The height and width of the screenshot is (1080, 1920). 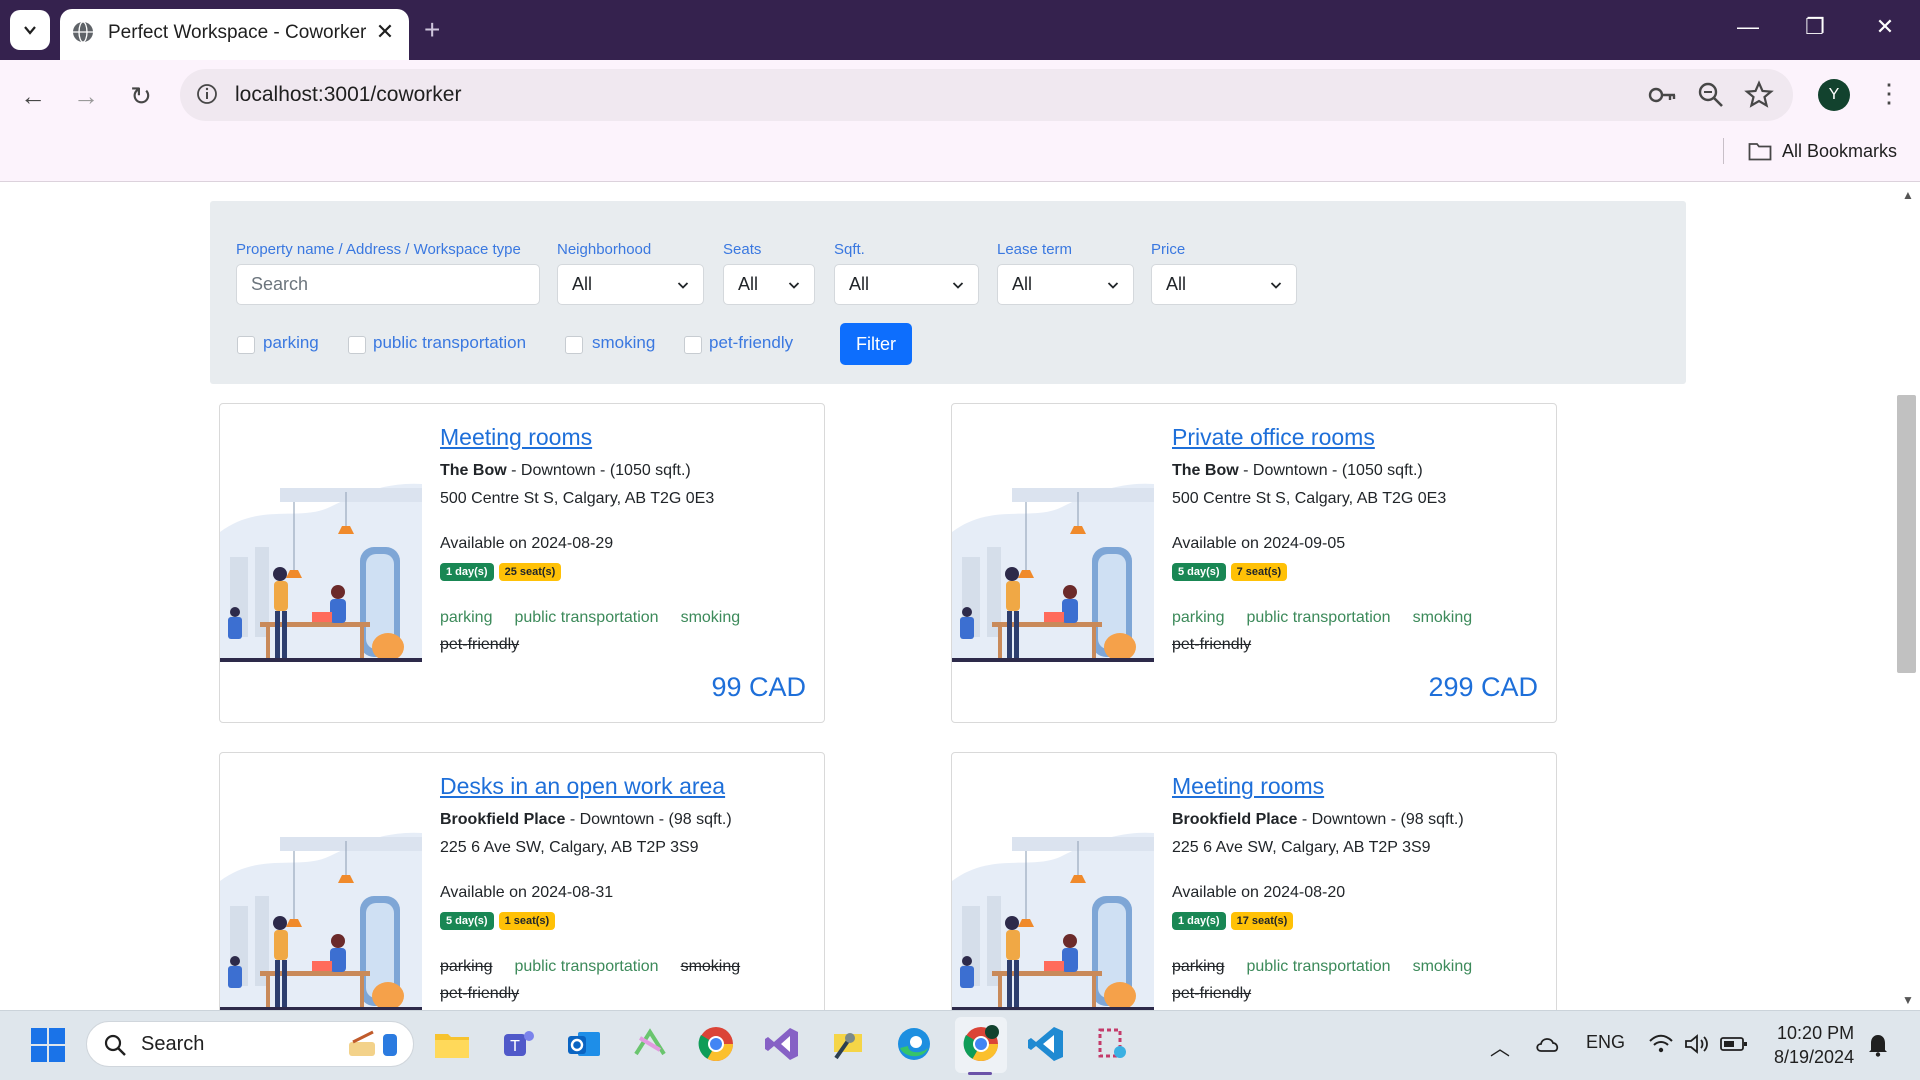 What do you see at coordinates (1548, 1044) in the screenshot?
I see `onedrive-cloud-icon` at bounding box center [1548, 1044].